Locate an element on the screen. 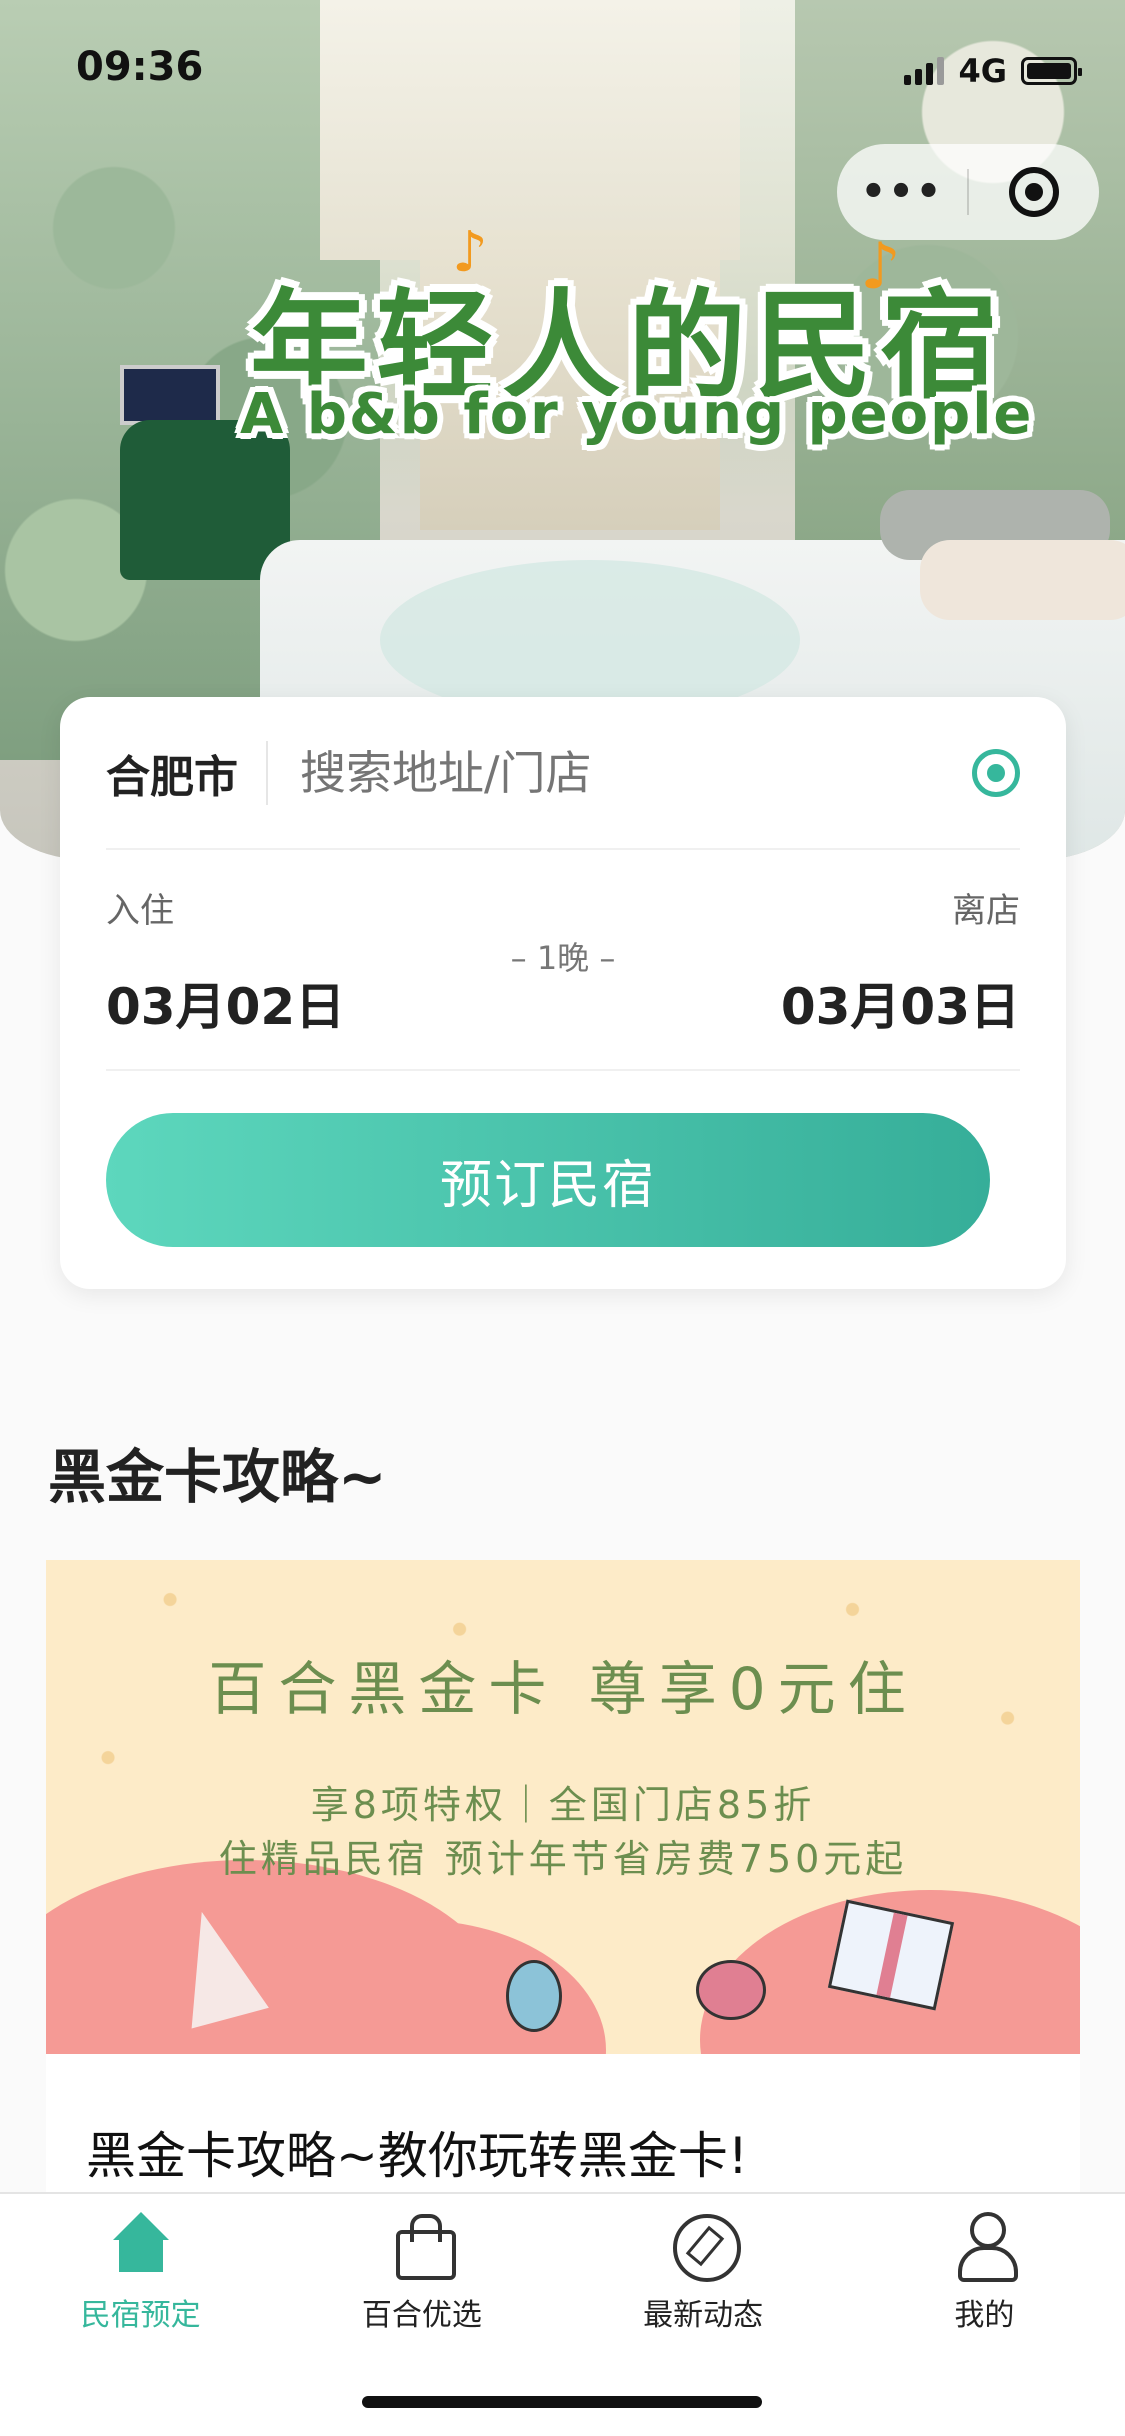  home-icon is located at coordinates (141, 2244).